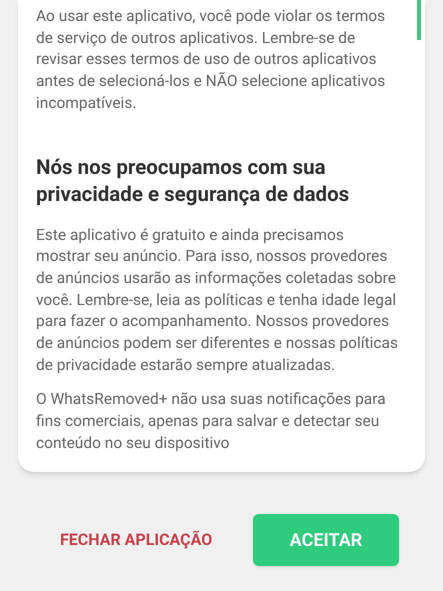 The width and height of the screenshot is (443, 591). What do you see at coordinates (211, 60) in the screenshot?
I see `paragraph: Ao usar este aplicativo, você pode violar os termos de serviço de outros aplicativos. Lembre-se de revisar esses termos de uso de outros aplicativos antes de selecioná-los e NÃO selecione aplicativos incompatíveis.` at bounding box center [211, 60].